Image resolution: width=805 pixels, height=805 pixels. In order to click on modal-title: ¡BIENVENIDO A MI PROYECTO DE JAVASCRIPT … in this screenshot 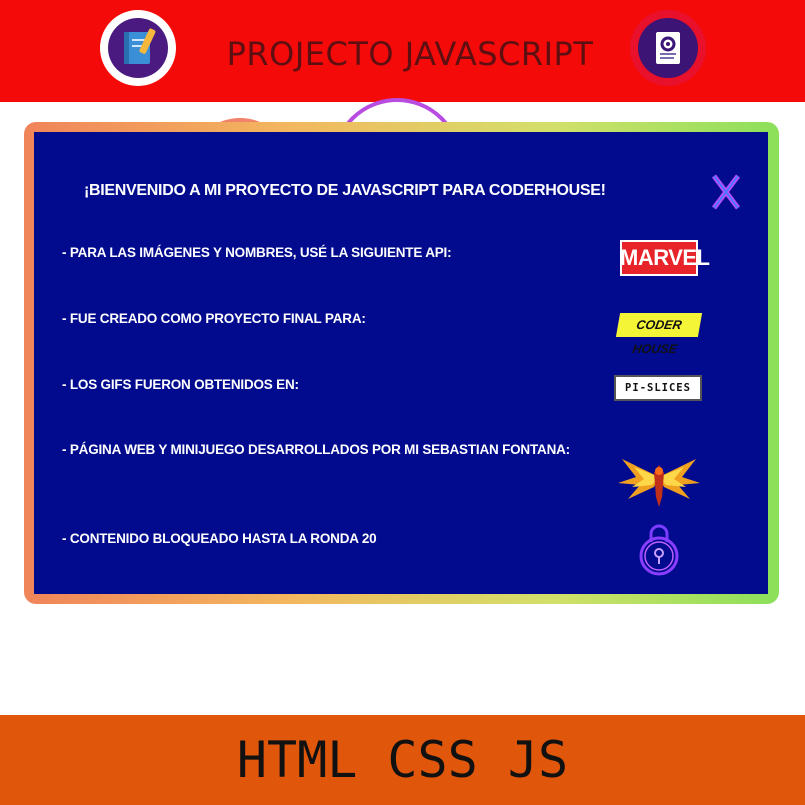, I will do `click(345, 190)`.